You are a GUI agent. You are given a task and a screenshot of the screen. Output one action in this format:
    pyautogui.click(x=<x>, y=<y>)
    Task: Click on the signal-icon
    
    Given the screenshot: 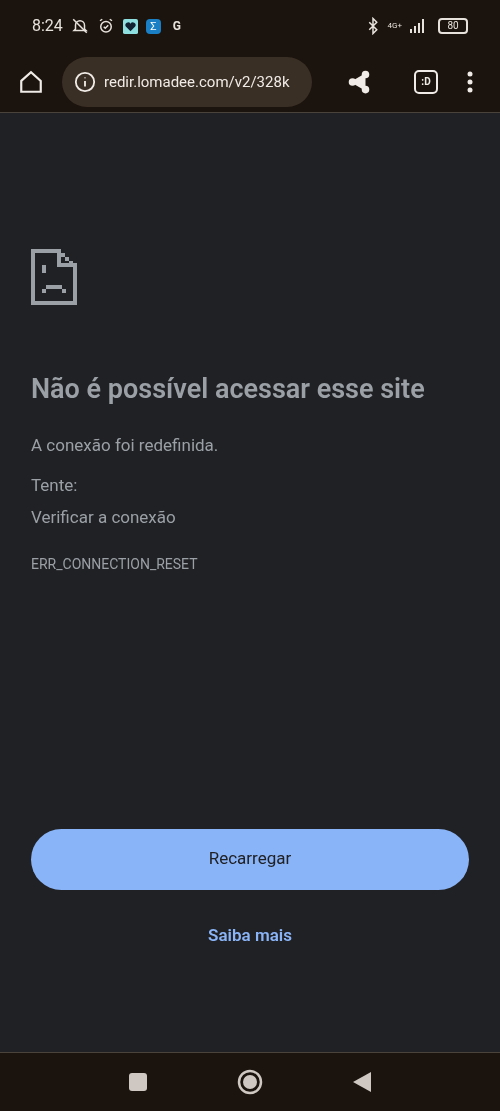 What is the action you would take?
    pyautogui.click(x=418, y=26)
    